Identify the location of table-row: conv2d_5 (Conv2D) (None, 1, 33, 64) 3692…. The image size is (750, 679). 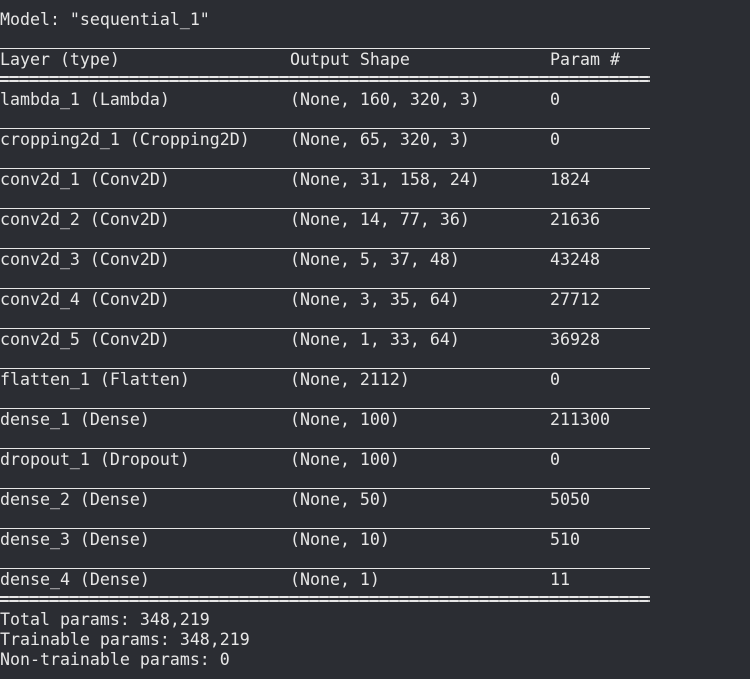
(300, 340).